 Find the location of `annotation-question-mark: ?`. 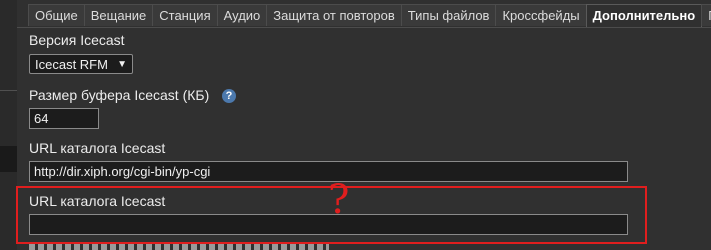

annotation-question-mark: ? is located at coordinates (339, 200).